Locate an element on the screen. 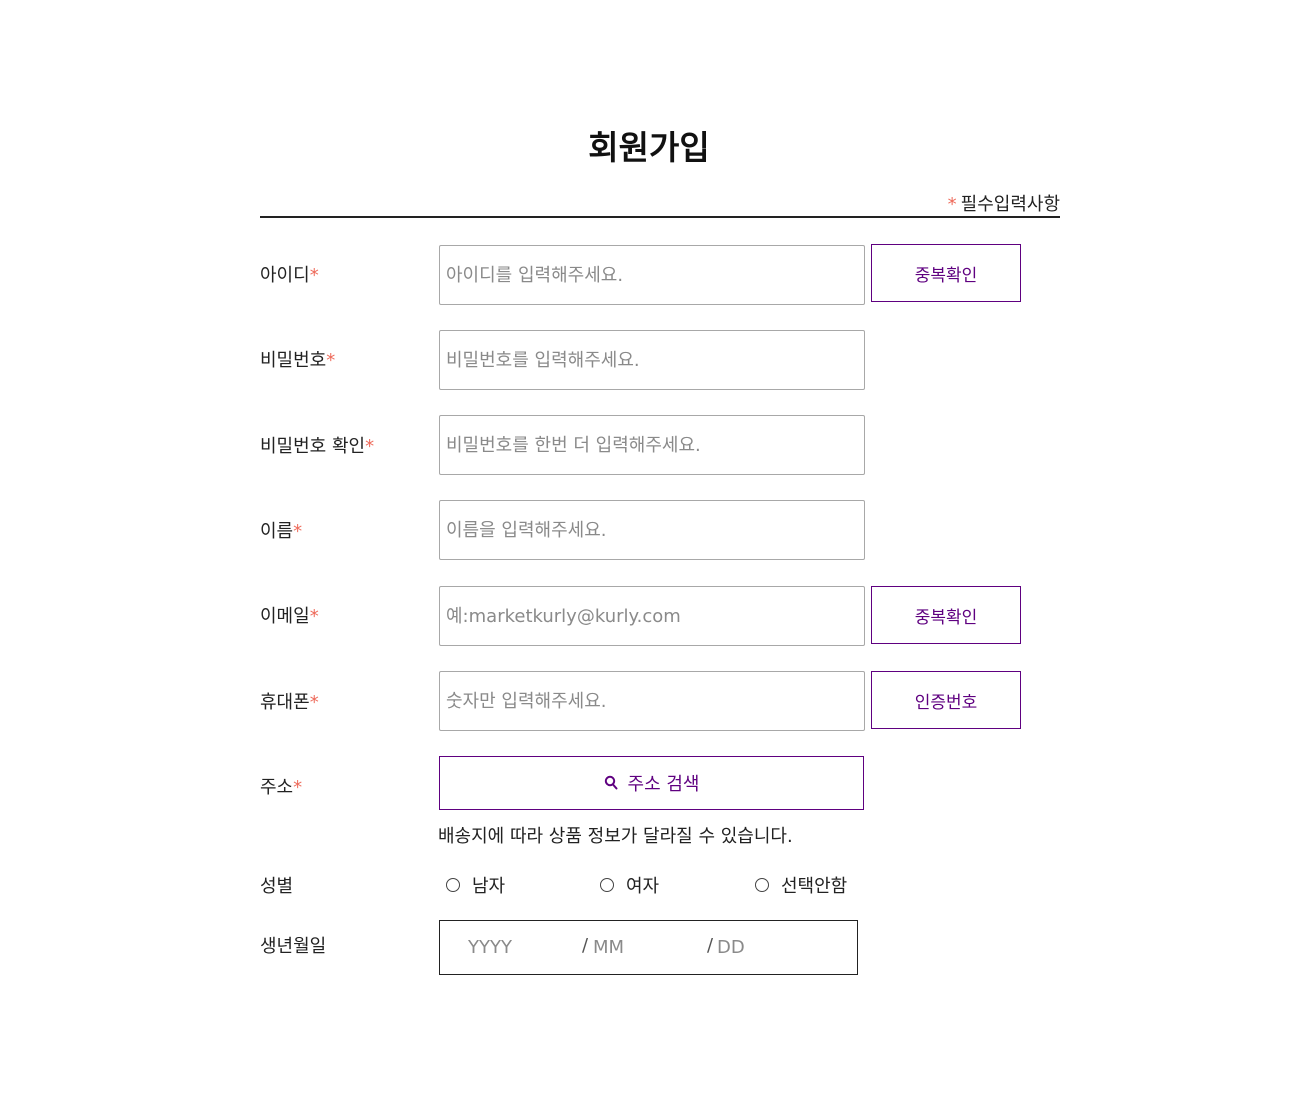 This screenshot has width=1298, height=1100. email-label-text: 이메일 is located at coordinates (285, 616).